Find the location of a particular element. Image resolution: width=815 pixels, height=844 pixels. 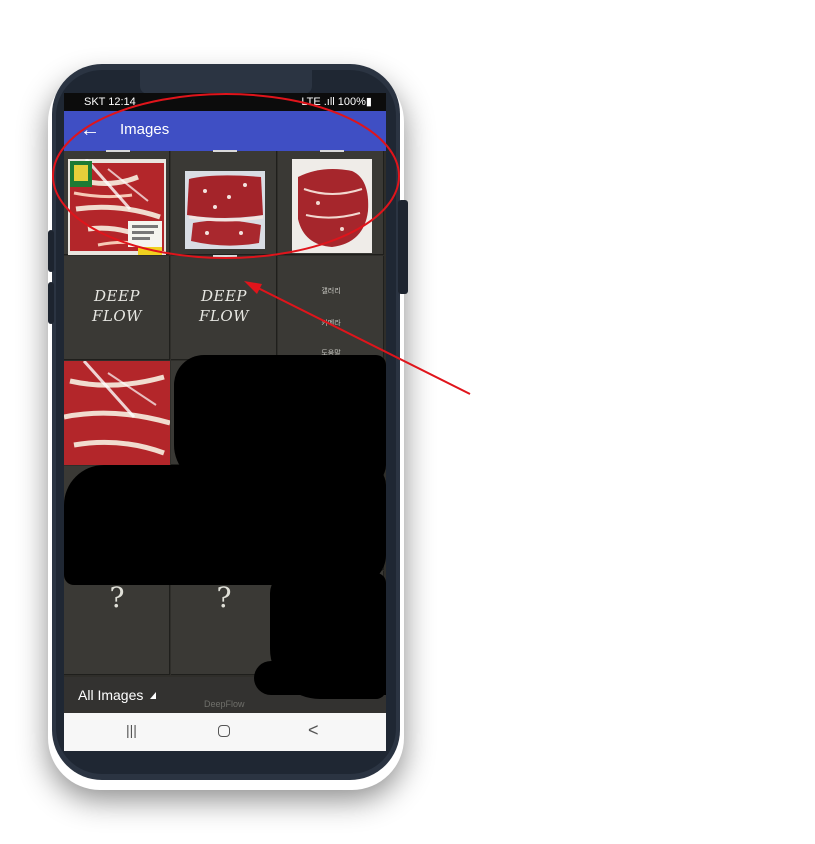

annotation-arrow-head is located at coordinates (253, 287).